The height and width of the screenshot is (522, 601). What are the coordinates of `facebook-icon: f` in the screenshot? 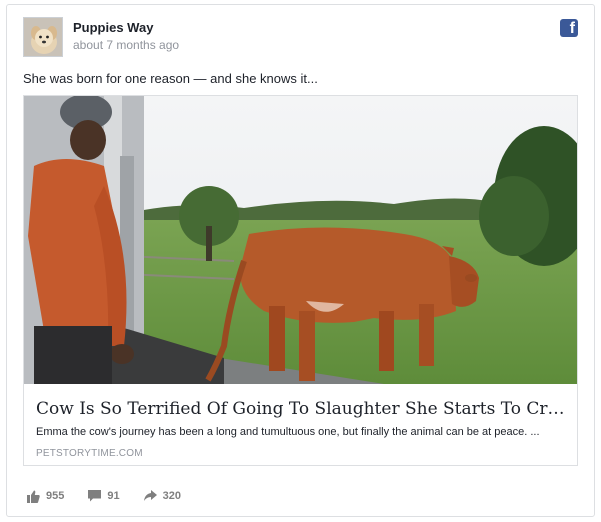 It's located at (569, 28).